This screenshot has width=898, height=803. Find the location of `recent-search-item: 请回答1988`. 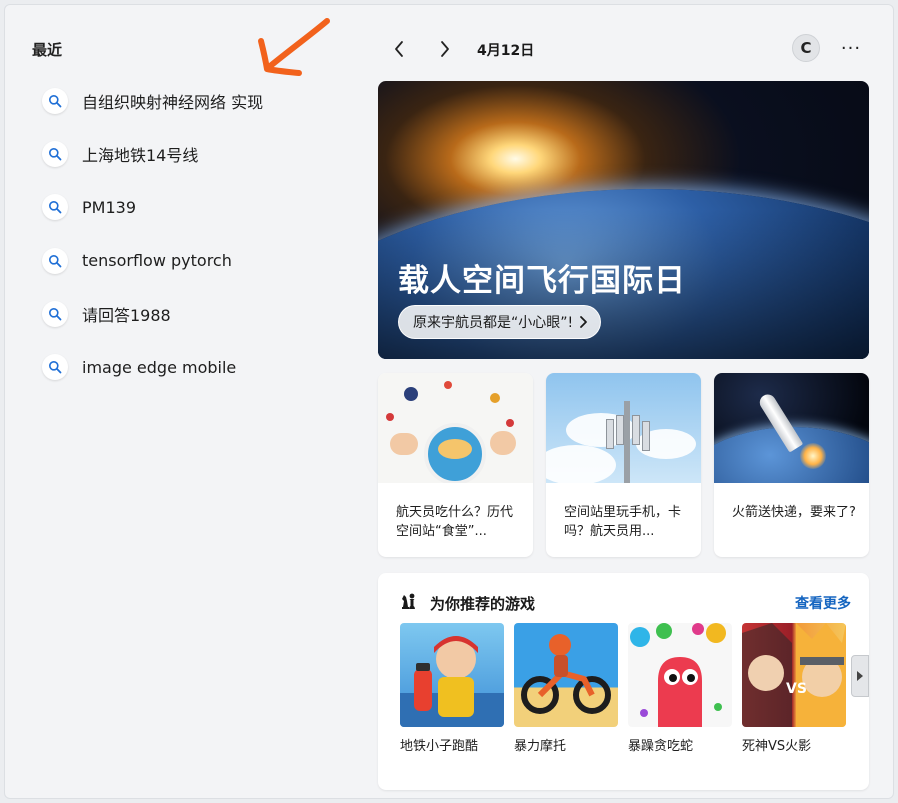

recent-search-item: 请回答1988 is located at coordinates (192, 313).